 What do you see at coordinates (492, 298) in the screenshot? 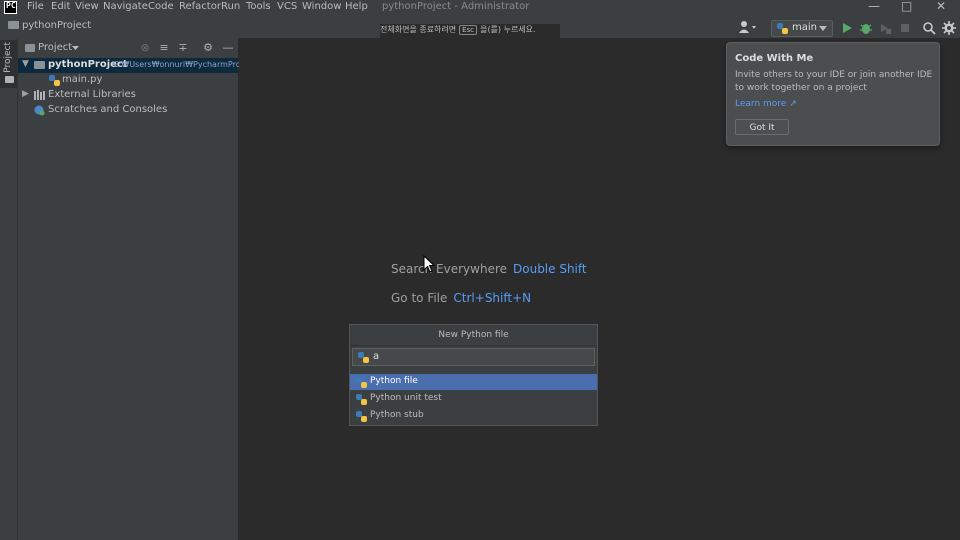
I see `hint-shortcut: Ctrl+Shift+N` at bounding box center [492, 298].